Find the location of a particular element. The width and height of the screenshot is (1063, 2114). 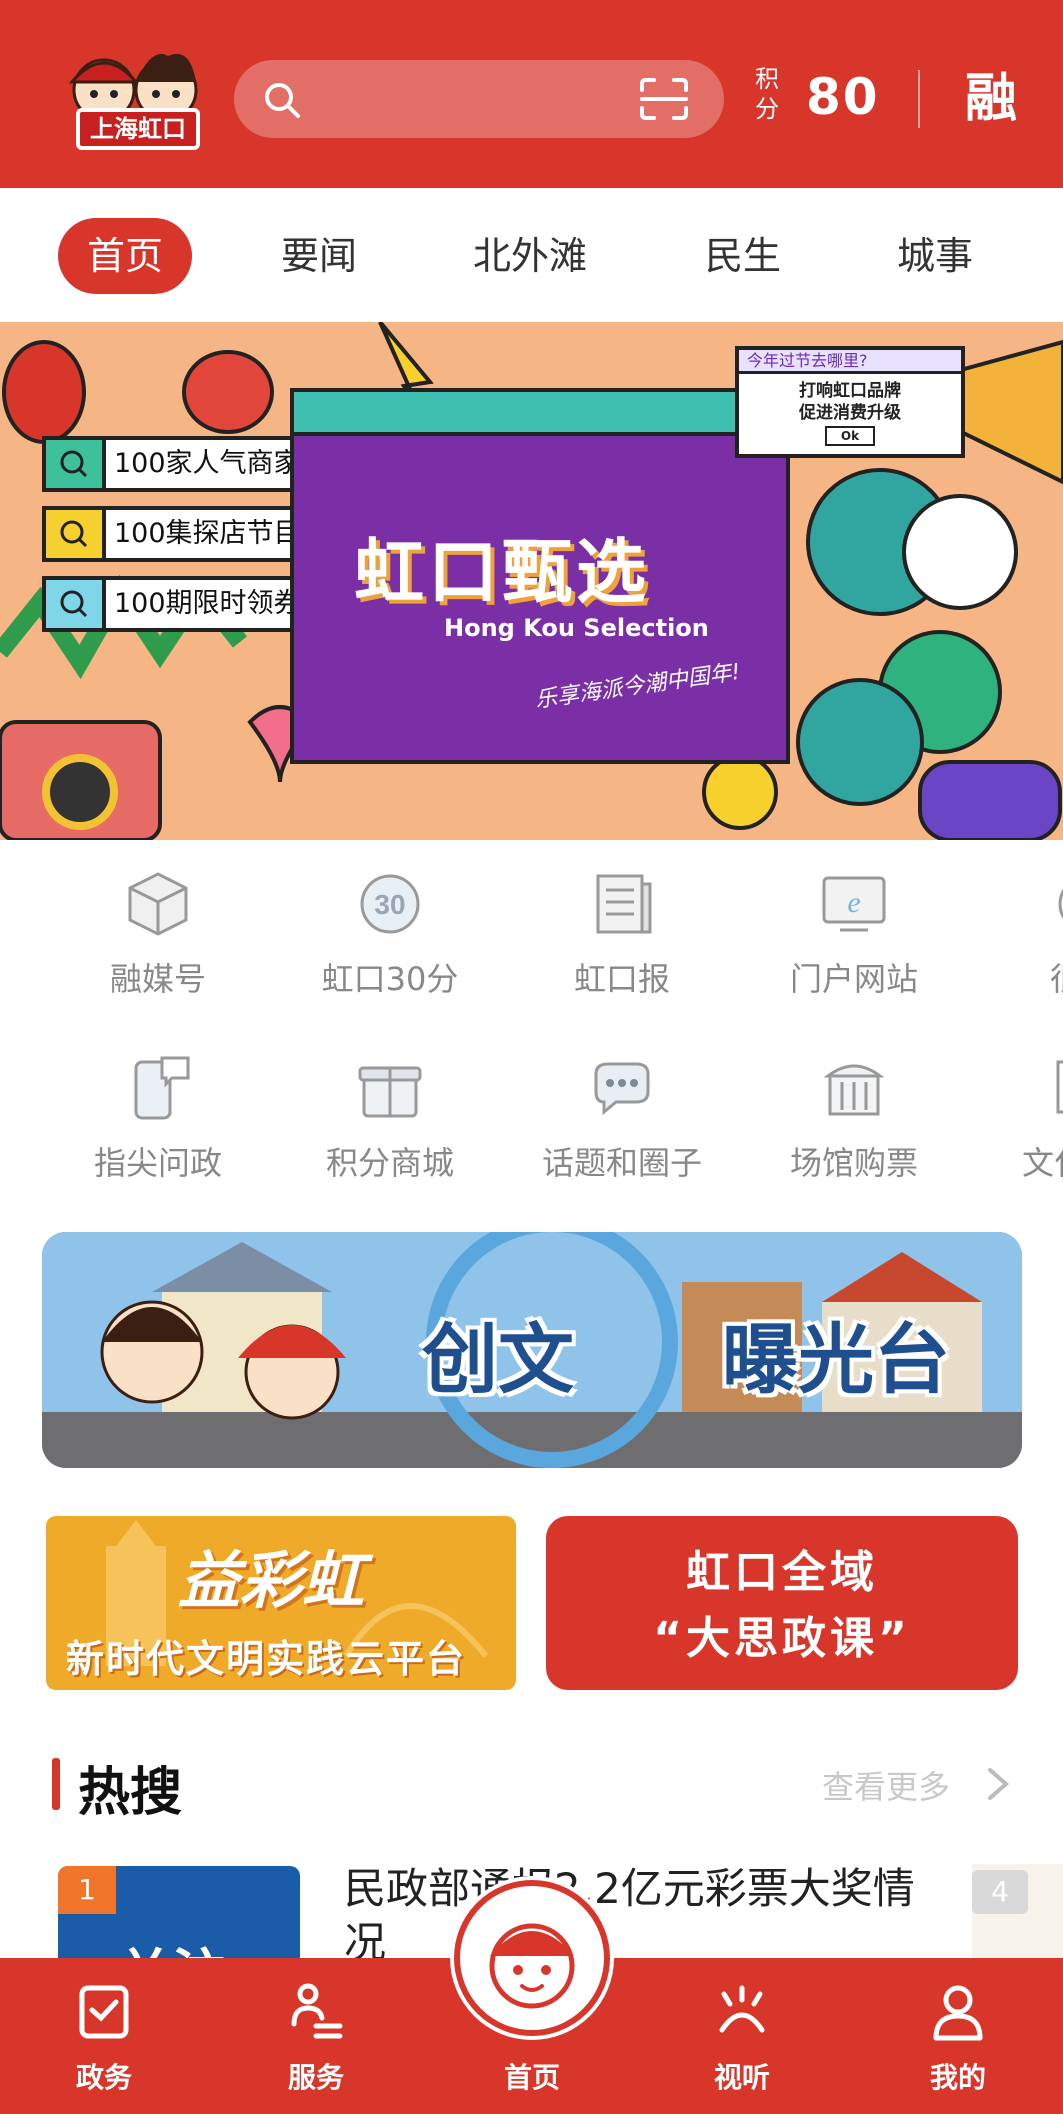

view-more-link: 查看更多 is located at coordinates (886, 1785).